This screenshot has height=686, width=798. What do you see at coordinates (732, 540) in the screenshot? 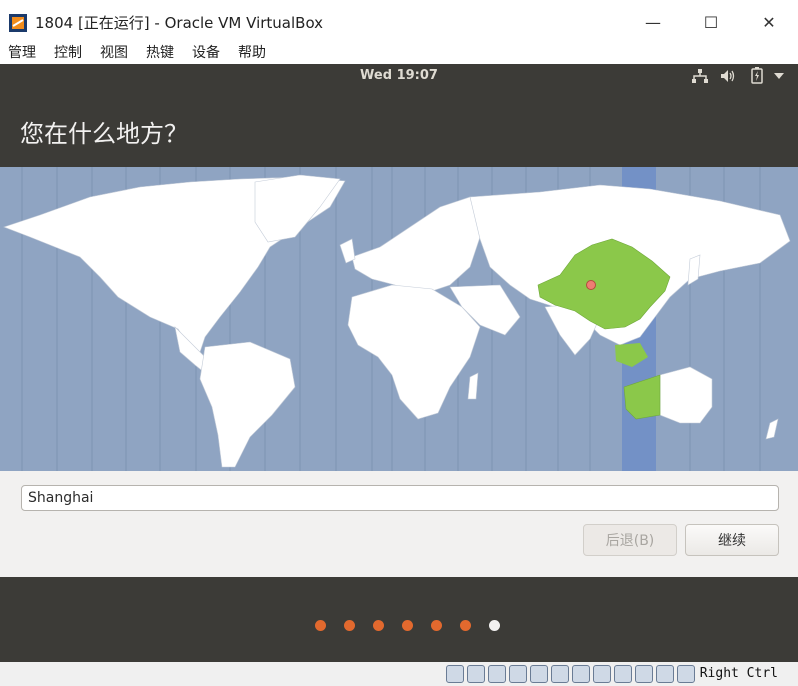
I see `continue-button: 继续` at bounding box center [732, 540].